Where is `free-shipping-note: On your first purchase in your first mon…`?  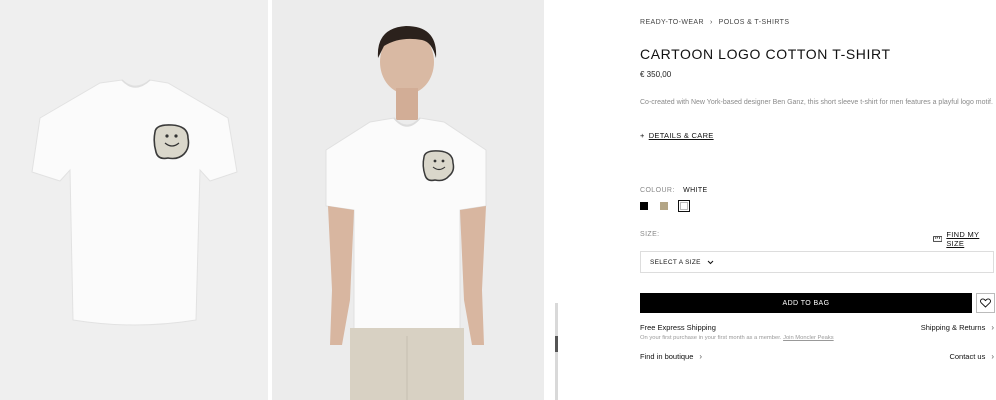
free-shipping-note: On your first purchase in your first mon… is located at coordinates (737, 338).